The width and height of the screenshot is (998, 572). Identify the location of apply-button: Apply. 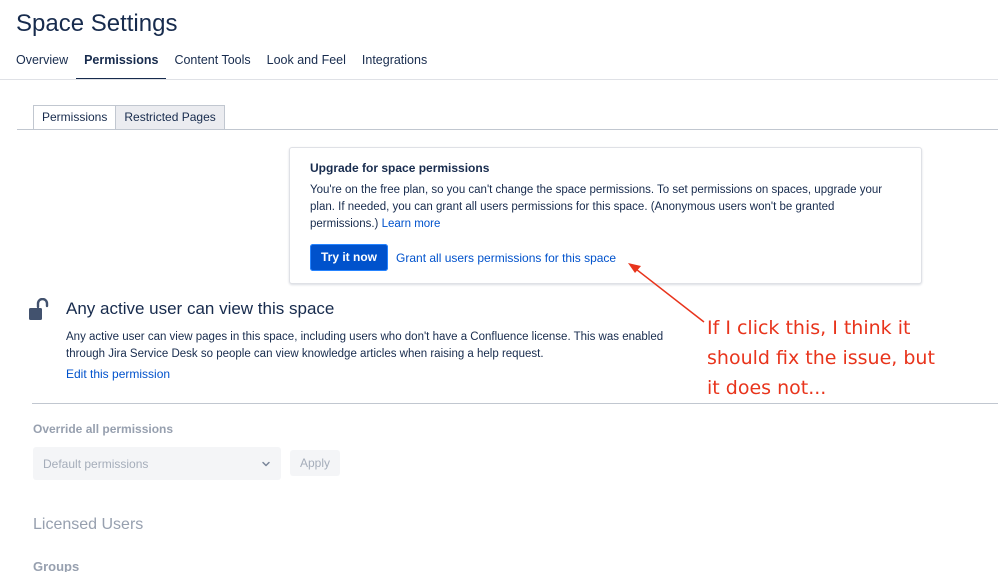
(315, 463).